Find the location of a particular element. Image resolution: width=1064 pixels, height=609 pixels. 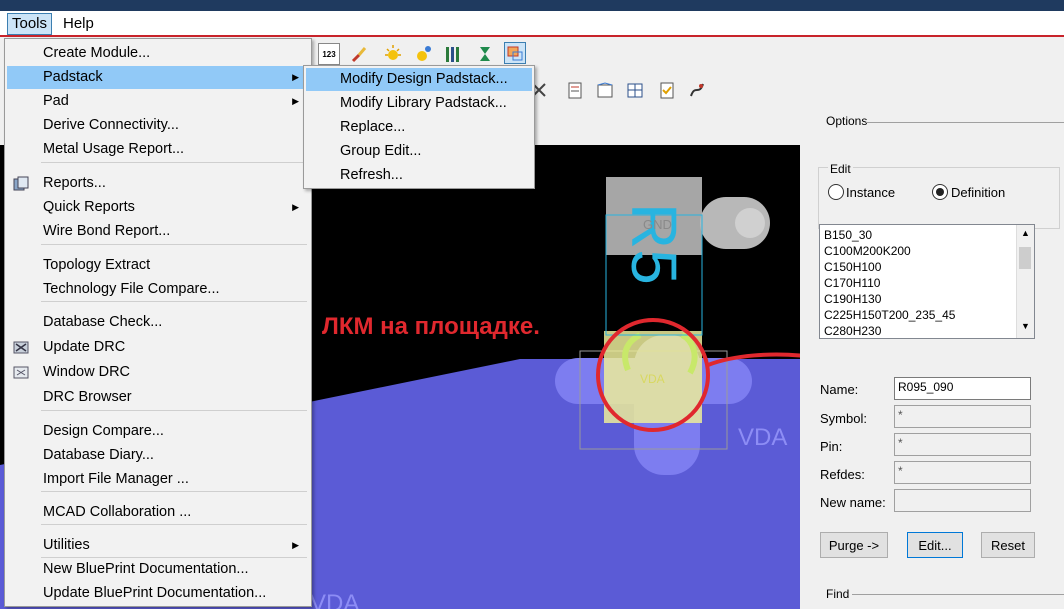

window-drc-icon is located at coordinates (21, 372).